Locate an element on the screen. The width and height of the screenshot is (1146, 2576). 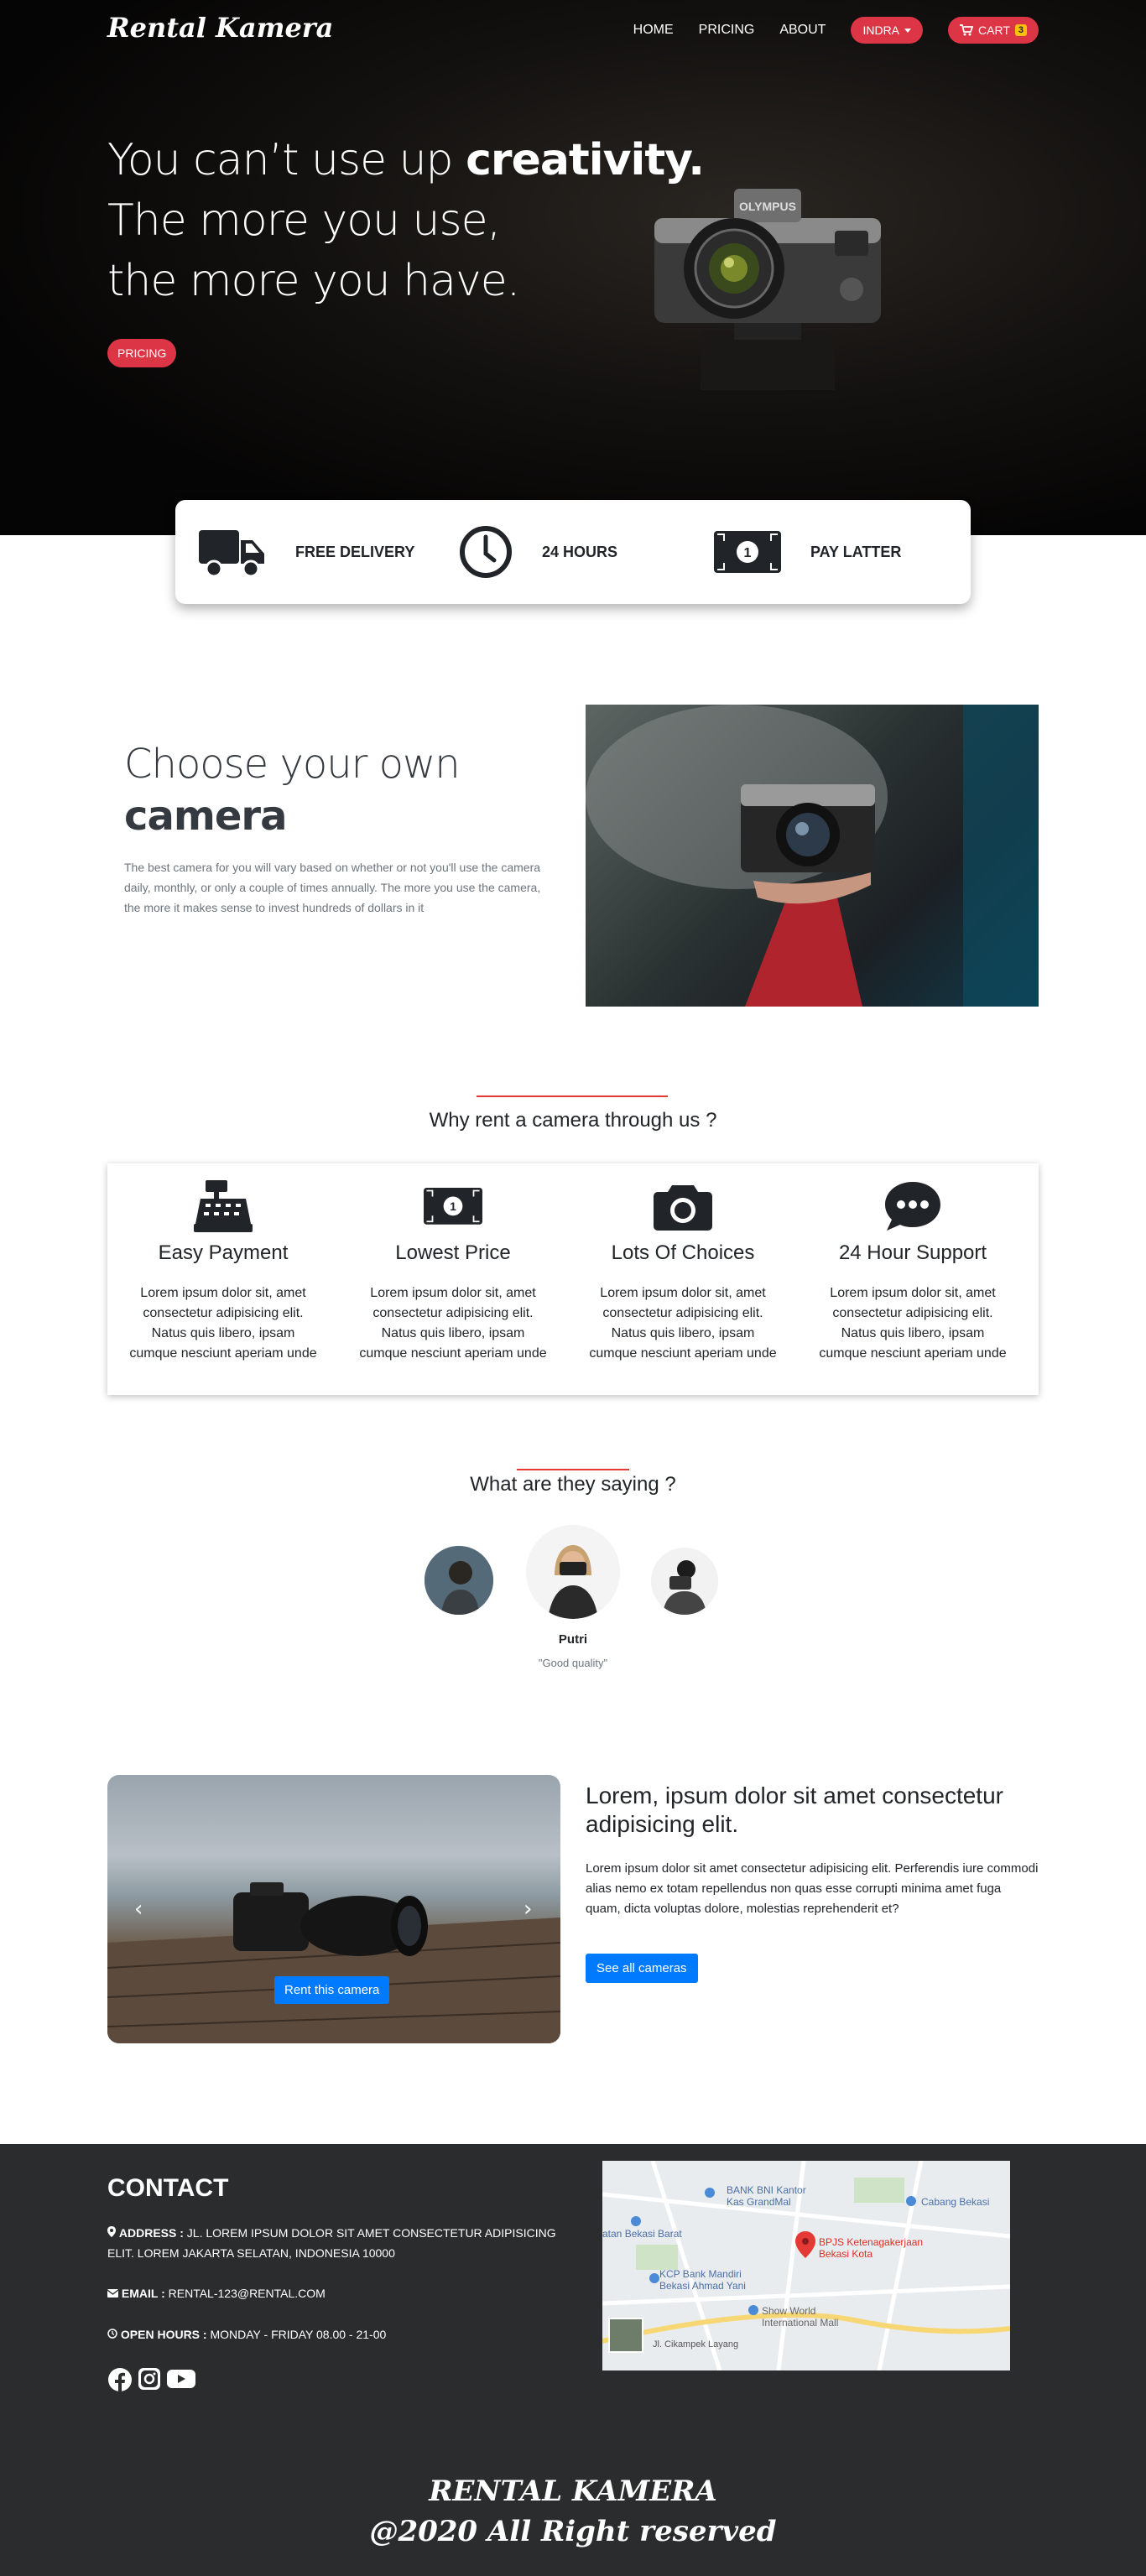
footer-brand: RENTAL KAMERA is located at coordinates (573, 2491).